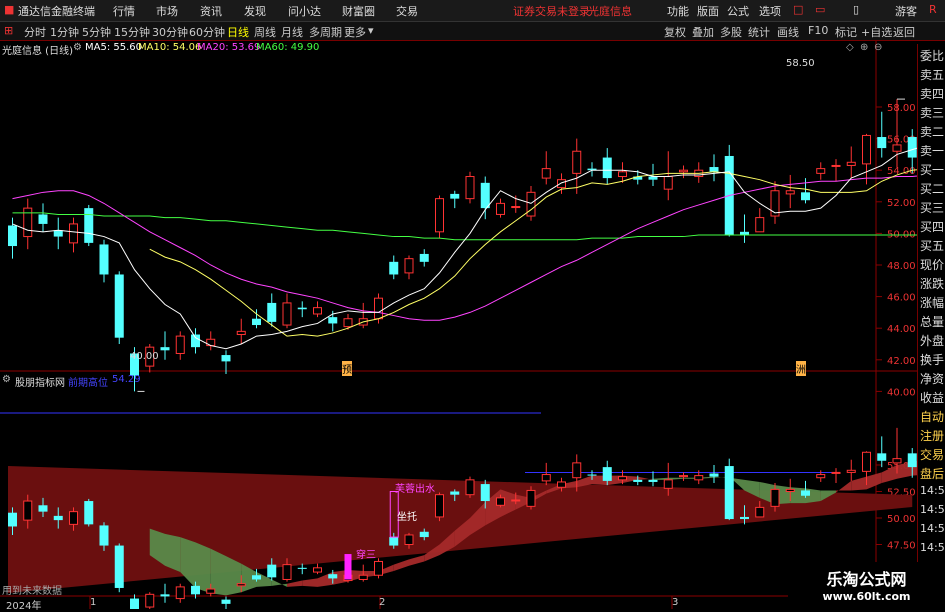 The height and width of the screenshot is (612, 945). What do you see at coordinates (932, 321) in the screenshot?
I see `sidebar-item: 总量` at bounding box center [932, 321].